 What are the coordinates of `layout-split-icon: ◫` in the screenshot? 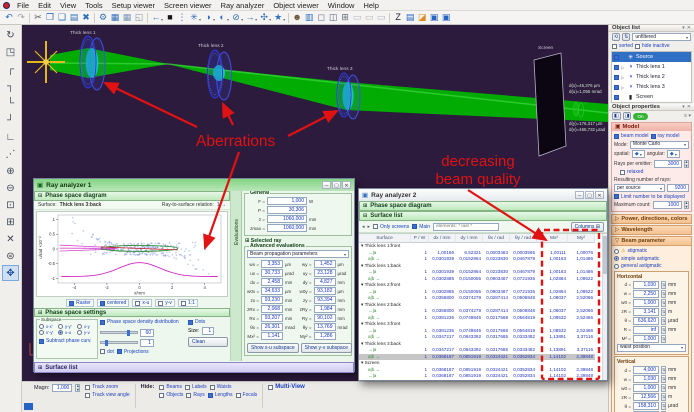 It's located at (333, 18).